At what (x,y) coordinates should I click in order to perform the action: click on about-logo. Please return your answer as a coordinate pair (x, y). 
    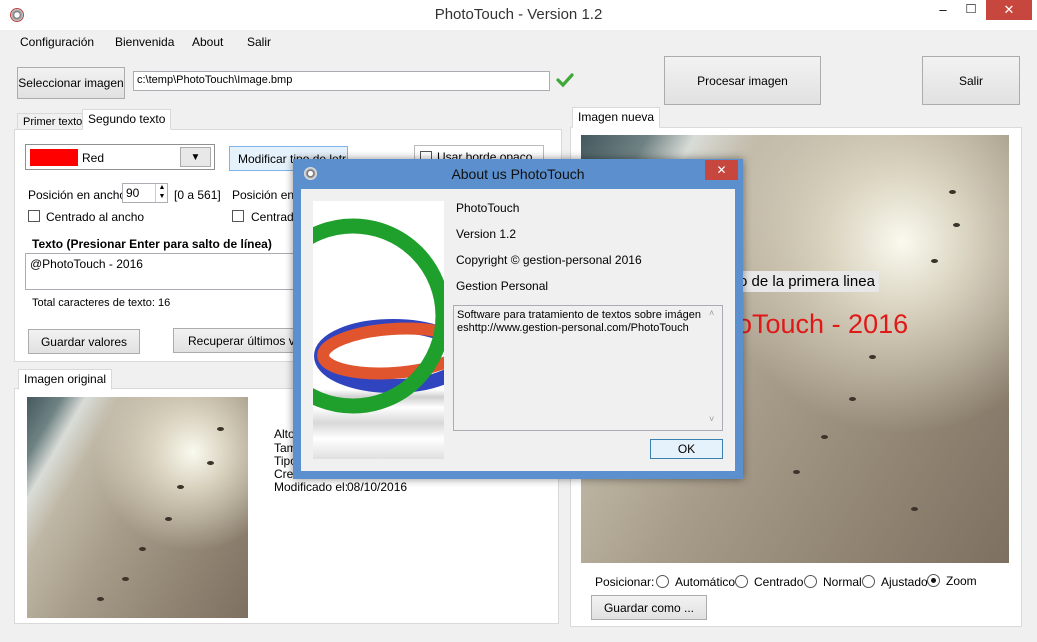
    Looking at the image, I should click on (378, 330).